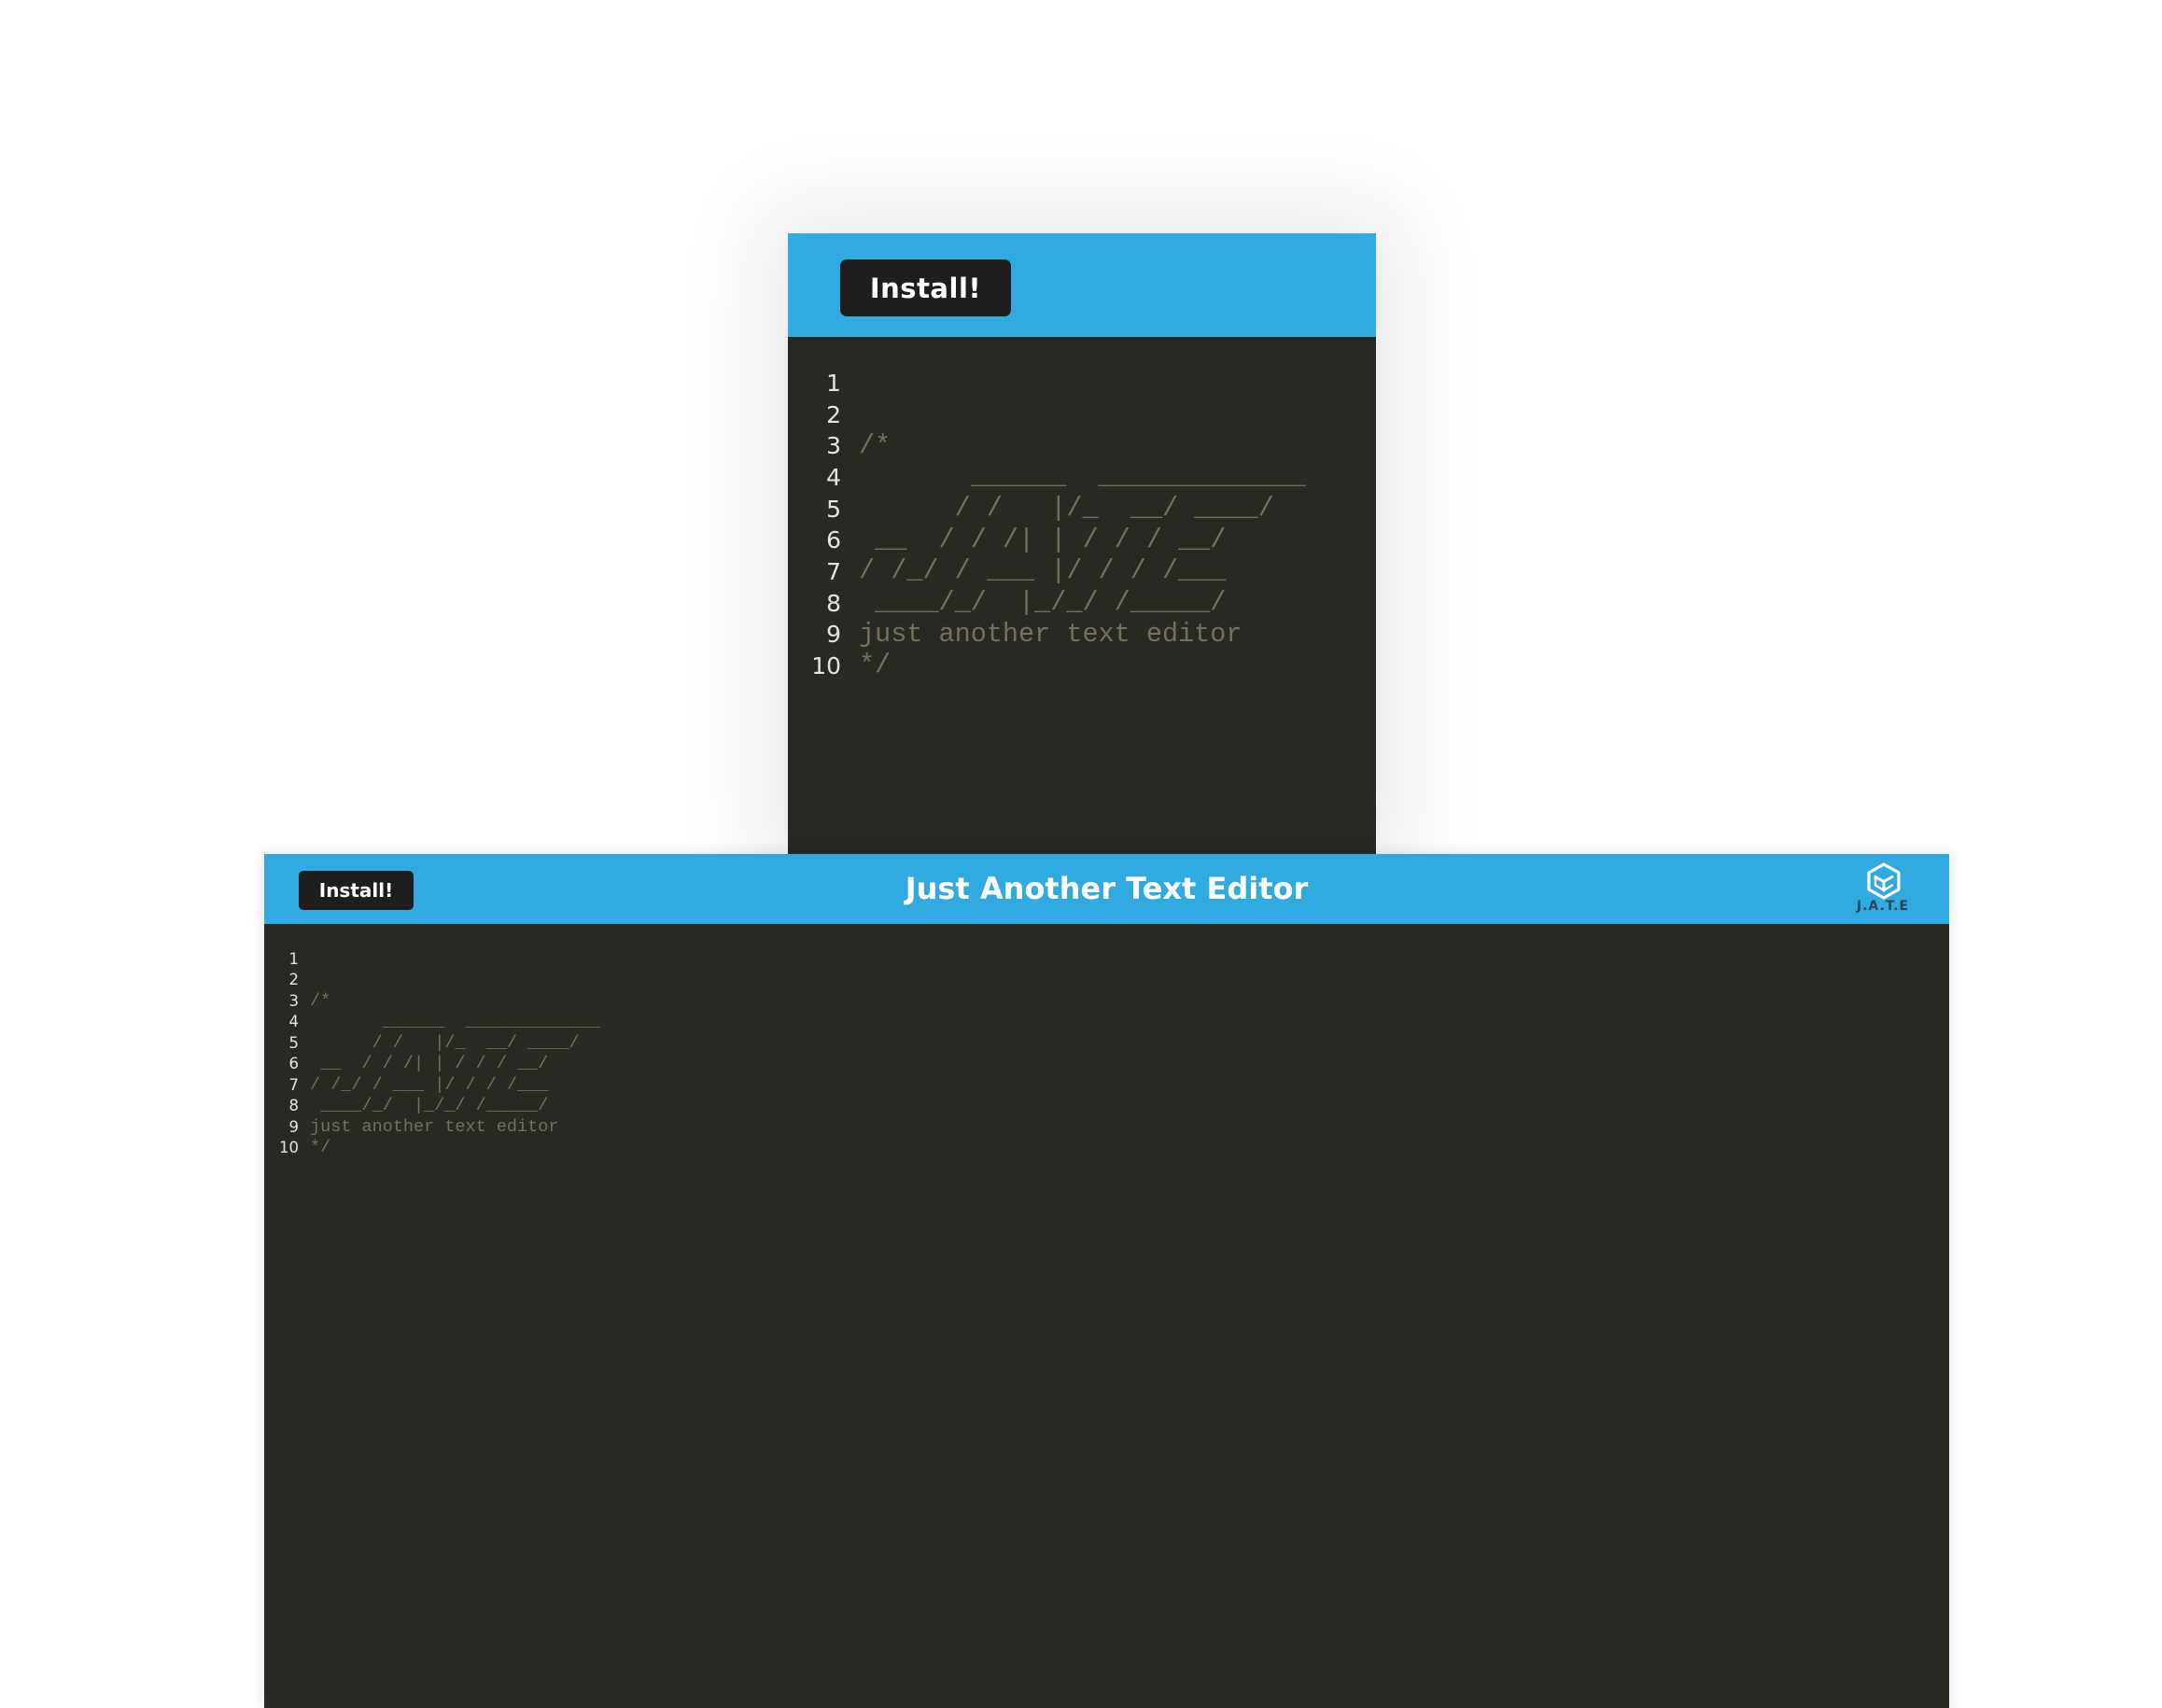 This screenshot has width=2162, height=1708. I want to click on logo-text: J.A.T.E, so click(1883, 906).